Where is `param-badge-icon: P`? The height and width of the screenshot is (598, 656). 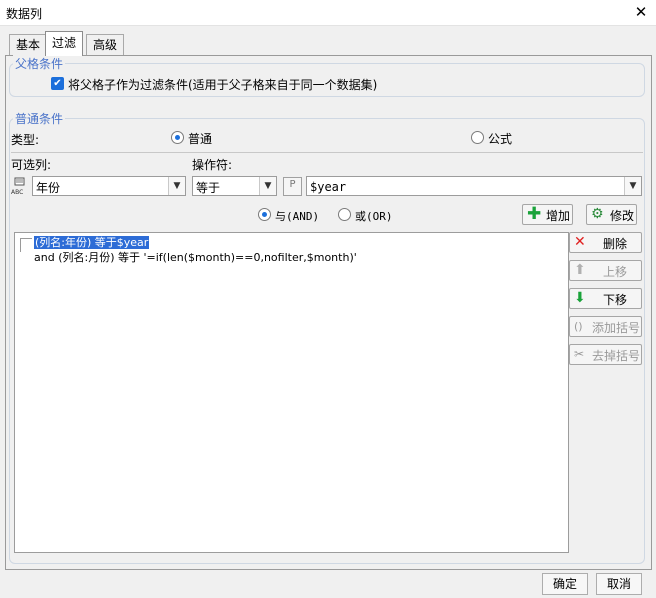 param-badge-icon: P is located at coordinates (292, 184).